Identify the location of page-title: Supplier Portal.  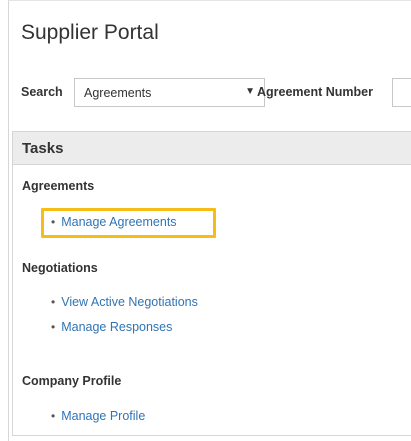
(90, 32).